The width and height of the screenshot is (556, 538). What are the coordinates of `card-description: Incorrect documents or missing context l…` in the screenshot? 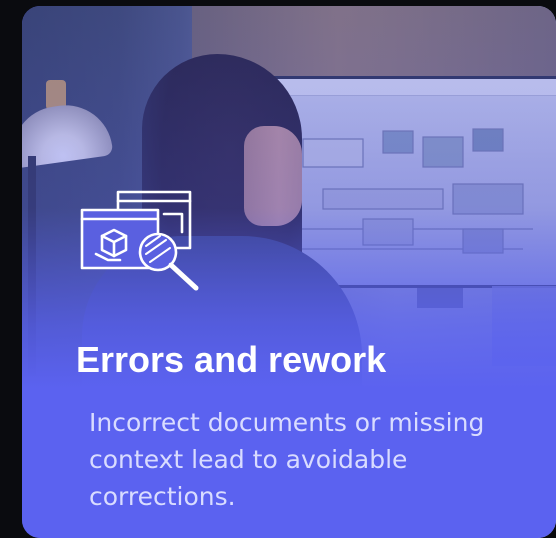 It's located at (287, 459).